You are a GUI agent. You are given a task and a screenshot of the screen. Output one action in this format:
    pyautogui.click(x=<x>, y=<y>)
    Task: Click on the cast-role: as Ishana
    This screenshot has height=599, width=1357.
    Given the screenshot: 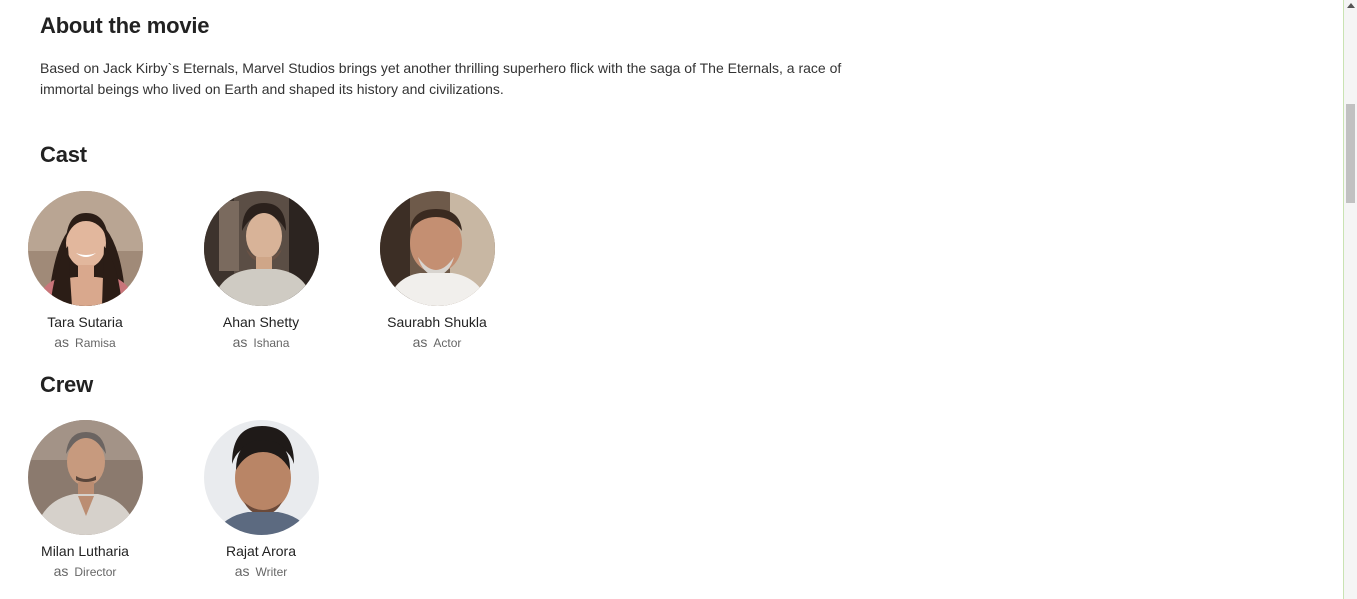 What is the action you would take?
    pyautogui.click(x=261, y=342)
    